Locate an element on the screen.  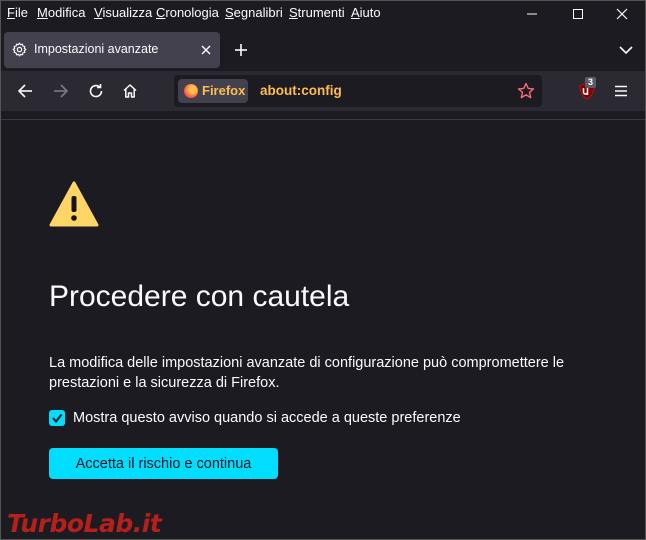
accept-risk-button: Accetta il rischio e continua is located at coordinates (163, 463).